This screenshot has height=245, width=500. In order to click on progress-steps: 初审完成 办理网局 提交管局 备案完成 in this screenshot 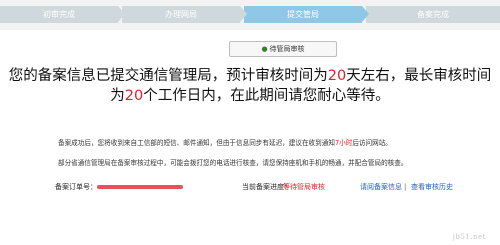, I will do `click(250, 15)`.